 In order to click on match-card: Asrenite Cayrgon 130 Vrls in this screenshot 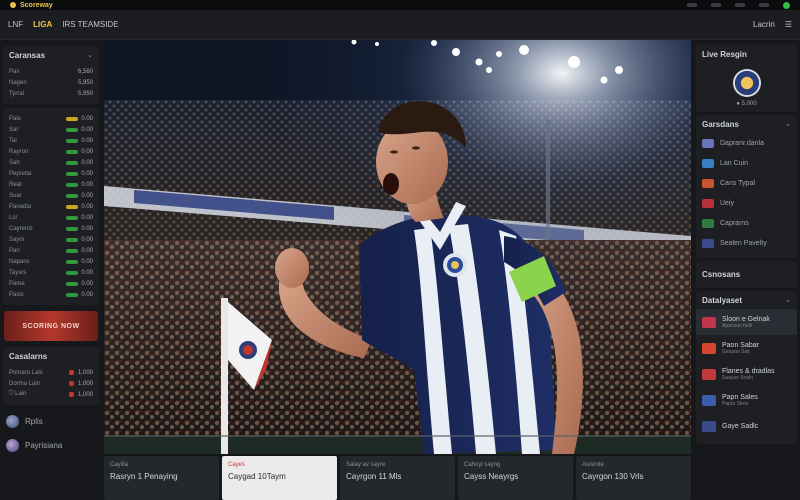, I will do `click(633, 478)`.